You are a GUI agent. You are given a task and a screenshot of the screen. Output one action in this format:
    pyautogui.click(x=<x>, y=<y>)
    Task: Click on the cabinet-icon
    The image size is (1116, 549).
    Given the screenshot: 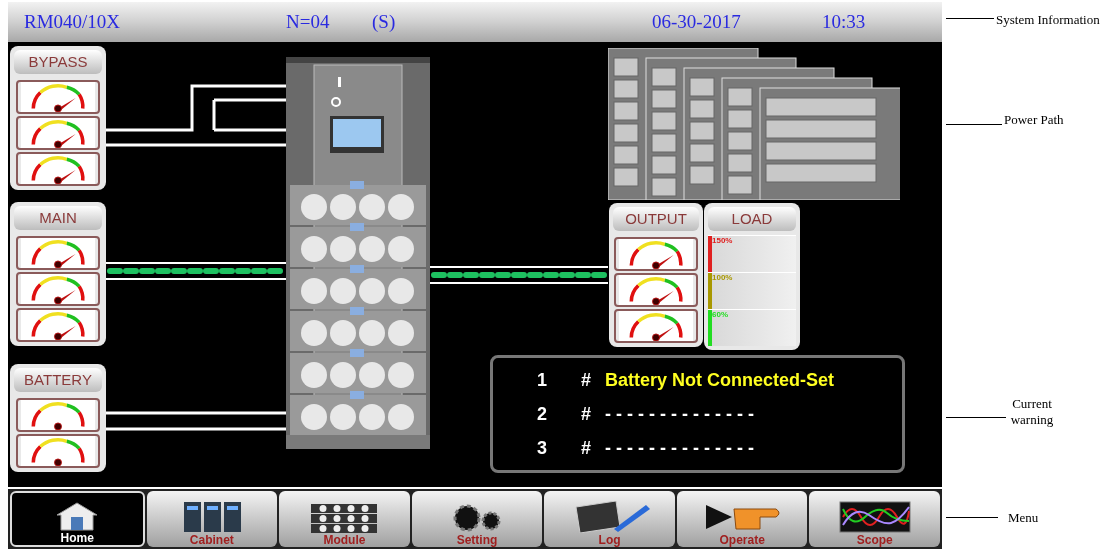 What is the action you would take?
    pyautogui.click(x=211, y=517)
    